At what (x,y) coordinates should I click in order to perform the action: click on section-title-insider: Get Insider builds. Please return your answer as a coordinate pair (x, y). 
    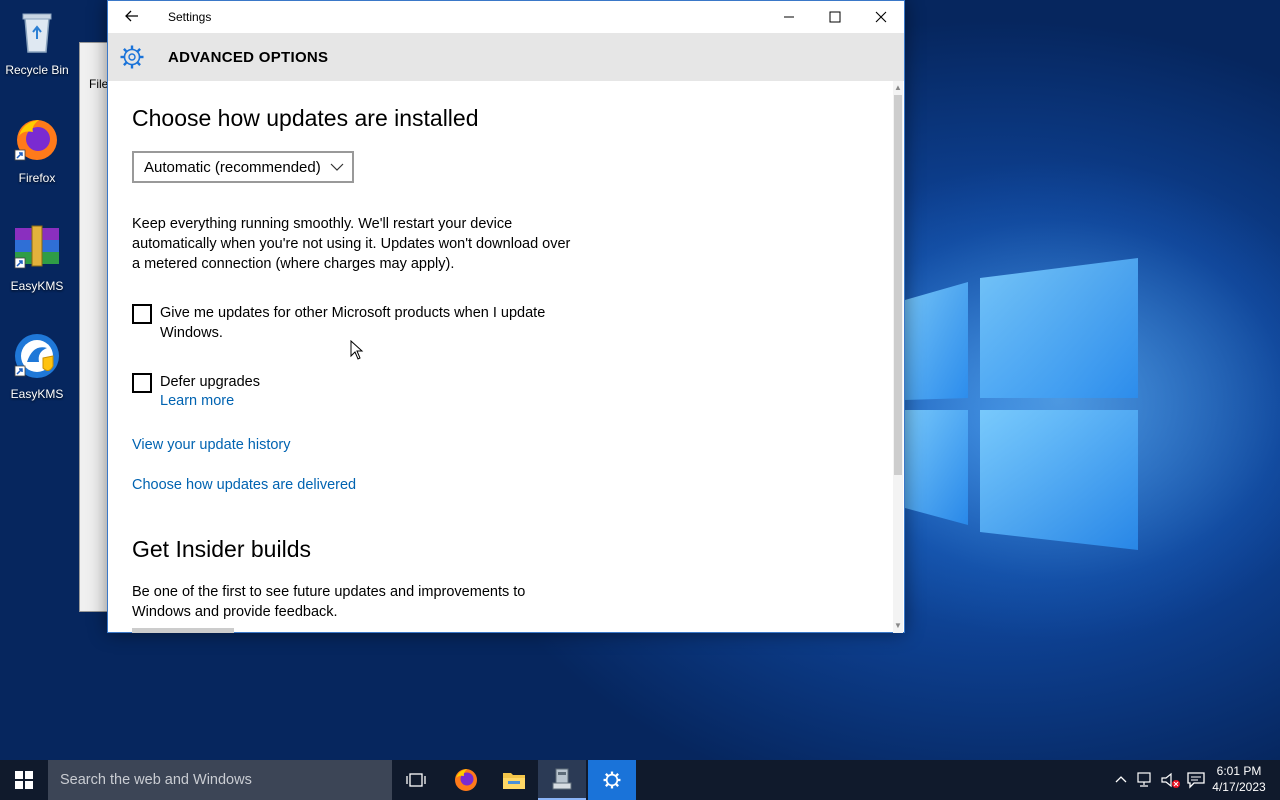
    Looking at the image, I should click on (221, 549).